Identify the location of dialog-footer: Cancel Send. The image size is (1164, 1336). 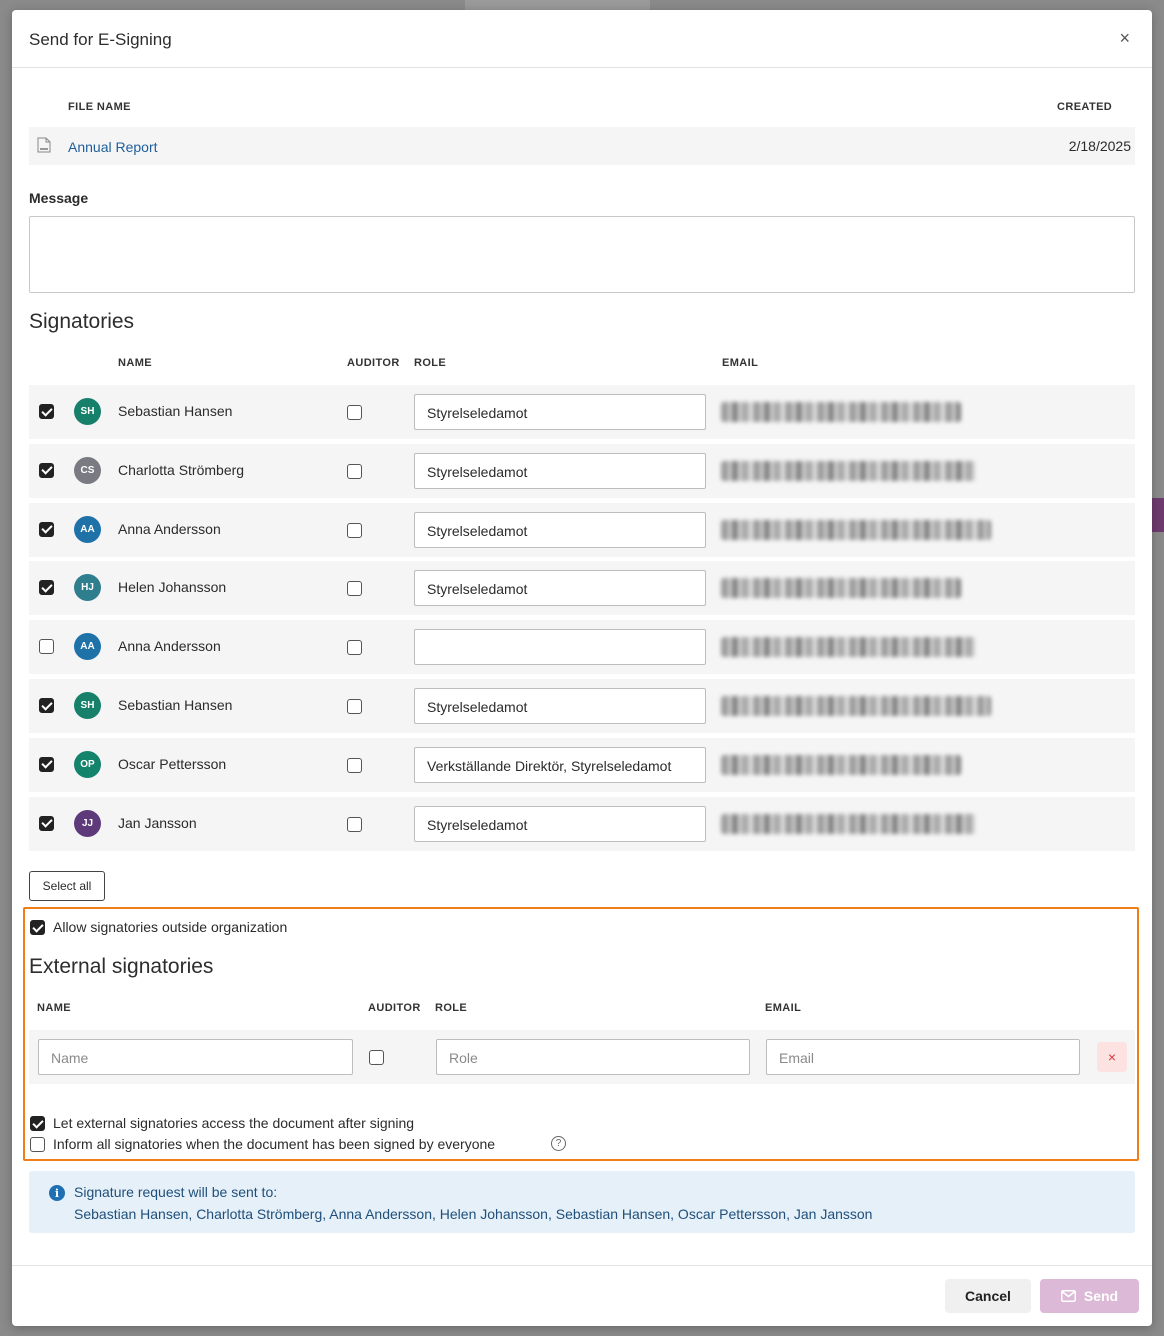
(582, 1295).